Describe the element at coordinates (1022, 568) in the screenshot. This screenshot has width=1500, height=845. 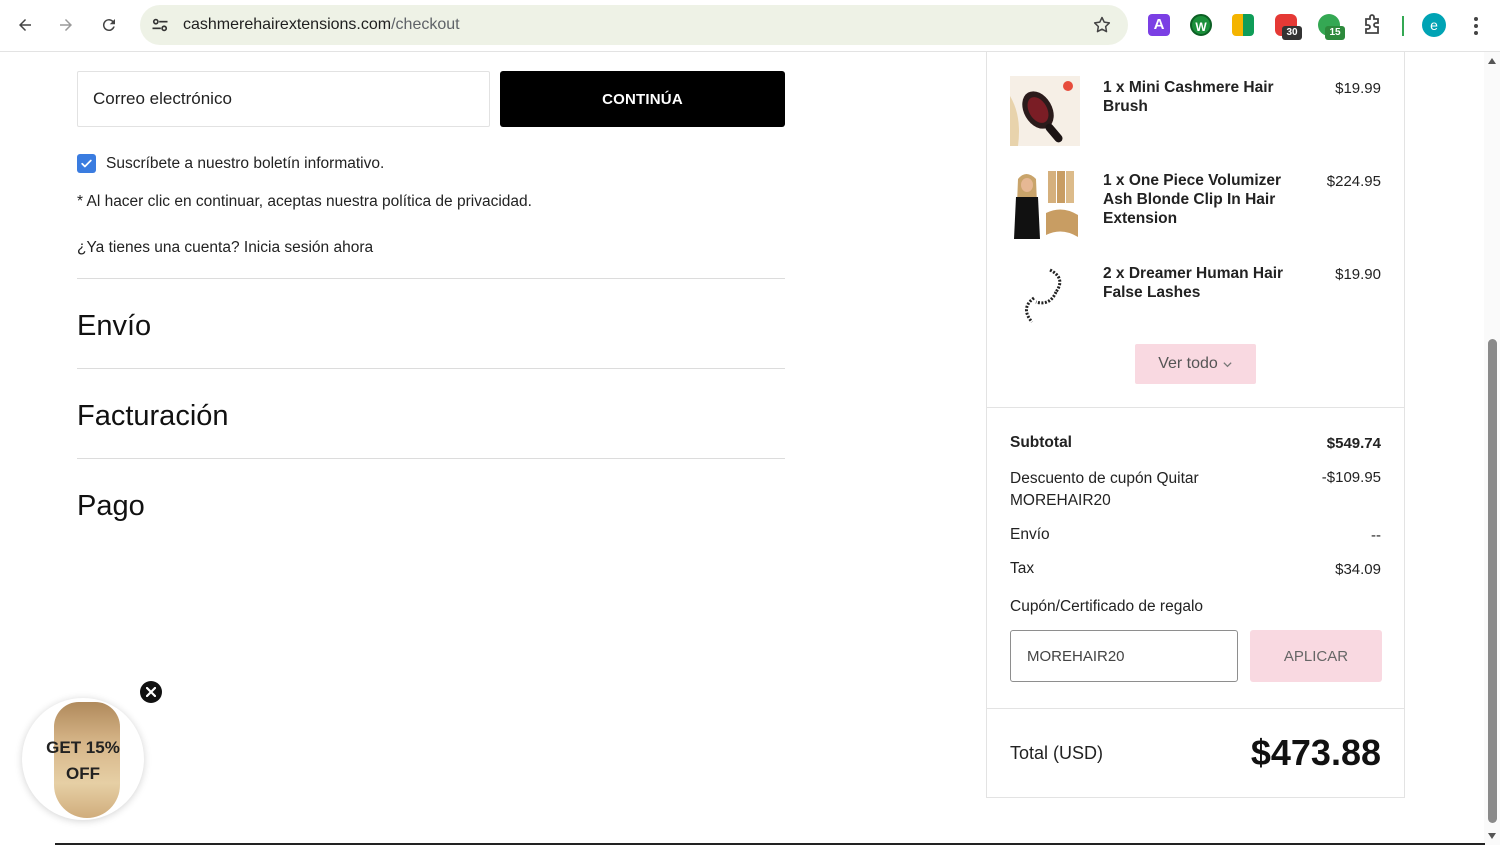
I see `tax-label: Tax` at that location.